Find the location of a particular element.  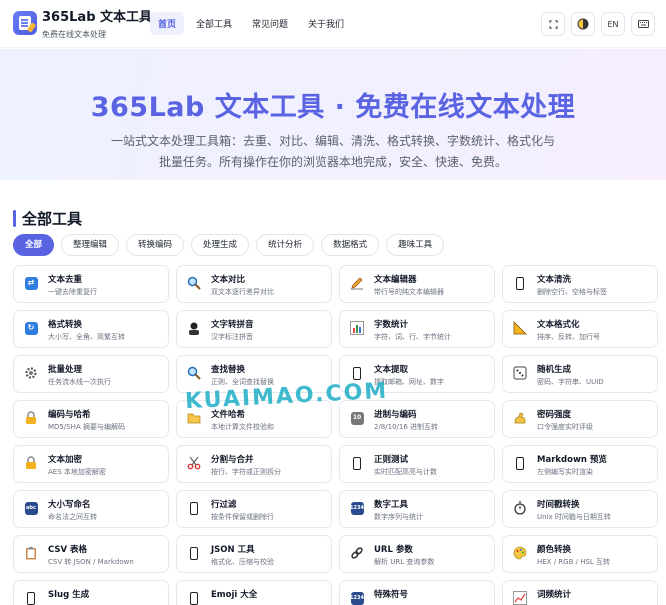

scissors-icon is located at coordinates (194, 463).